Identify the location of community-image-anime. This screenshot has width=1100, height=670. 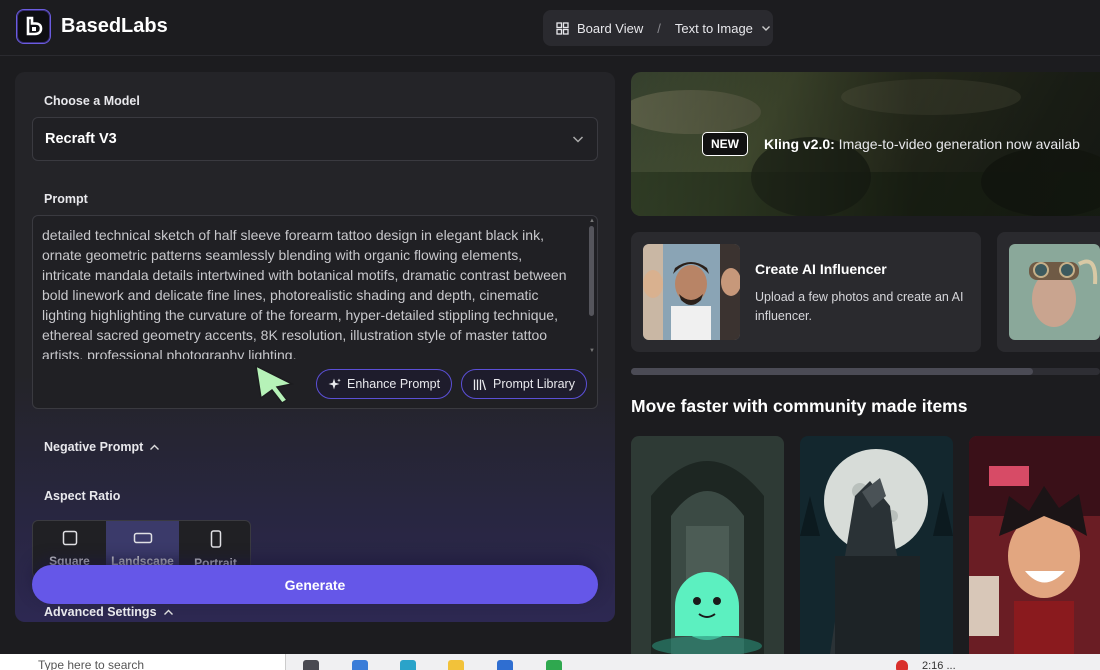
(1034, 545).